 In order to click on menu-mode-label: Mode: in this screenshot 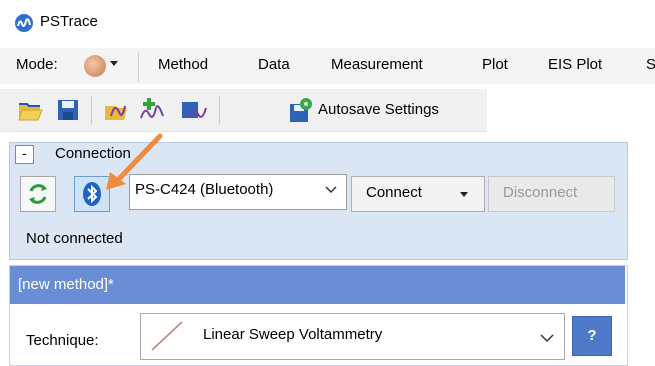, I will do `click(37, 64)`.